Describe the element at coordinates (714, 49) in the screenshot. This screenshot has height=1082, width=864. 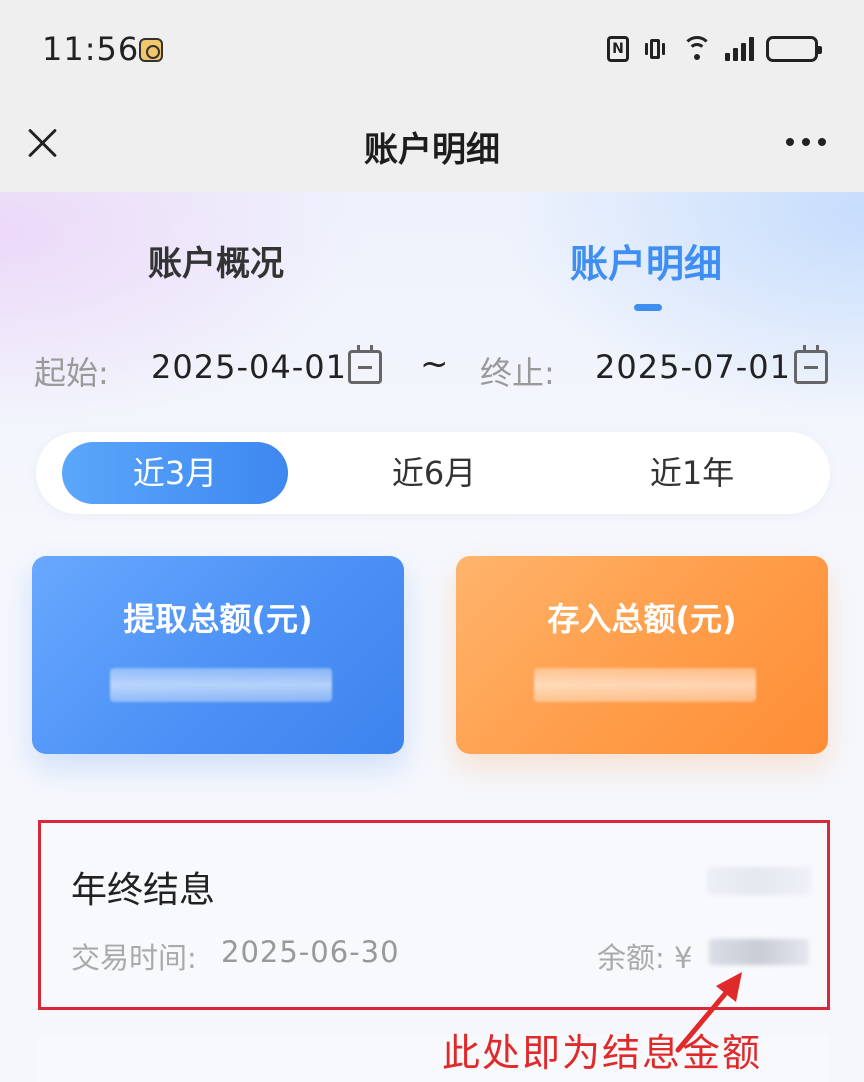
I see `status-icons: N` at that location.